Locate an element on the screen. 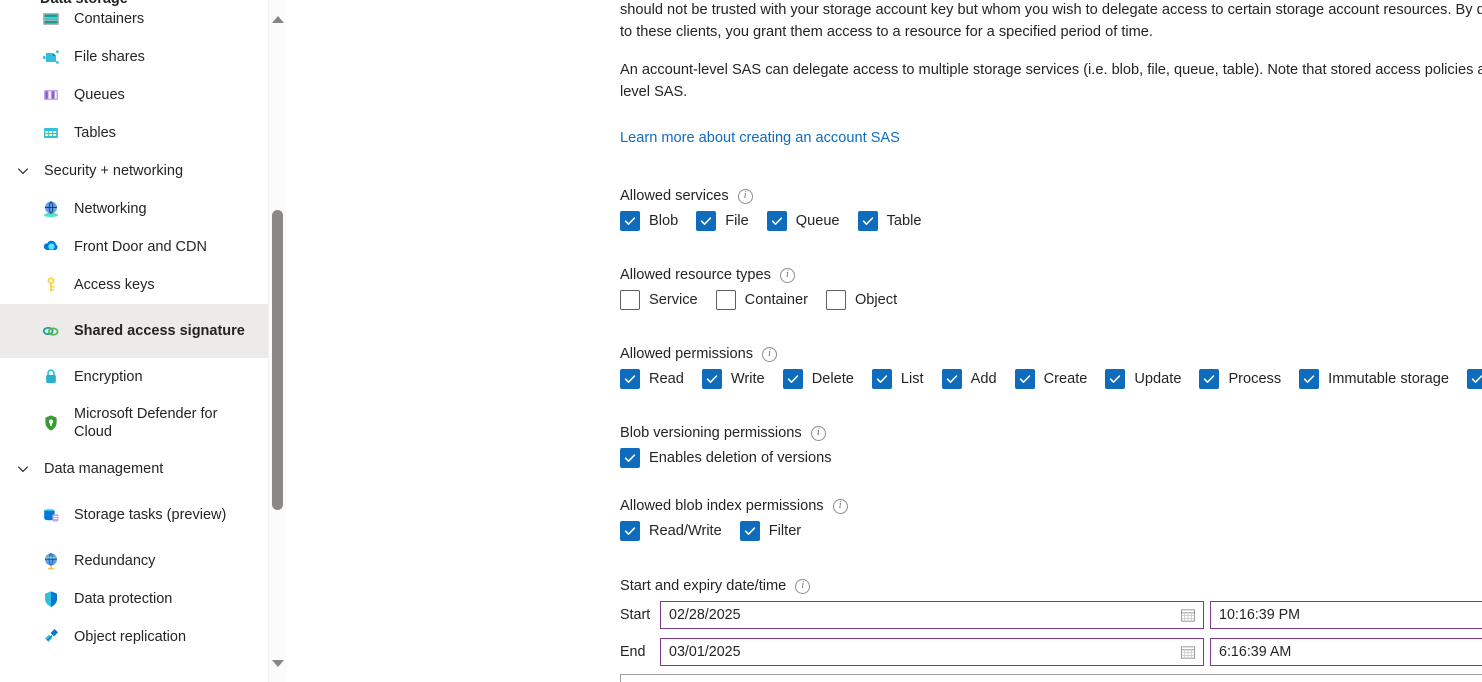 This screenshot has height=682, width=1482. end-datetime-row: End is located at coordinates (1051, 652).